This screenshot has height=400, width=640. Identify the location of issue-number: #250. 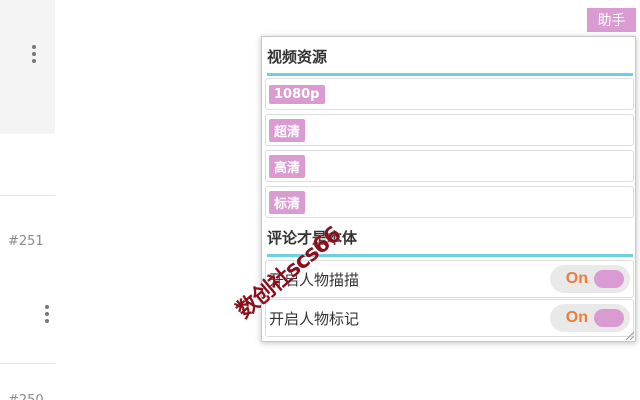
(26, 396).